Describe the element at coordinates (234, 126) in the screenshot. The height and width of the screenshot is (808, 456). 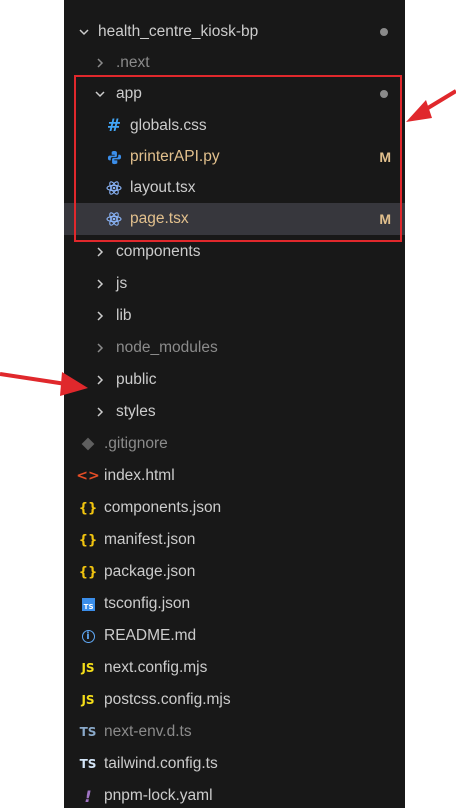
I see `file-globals-css: # globals.css` at that location.